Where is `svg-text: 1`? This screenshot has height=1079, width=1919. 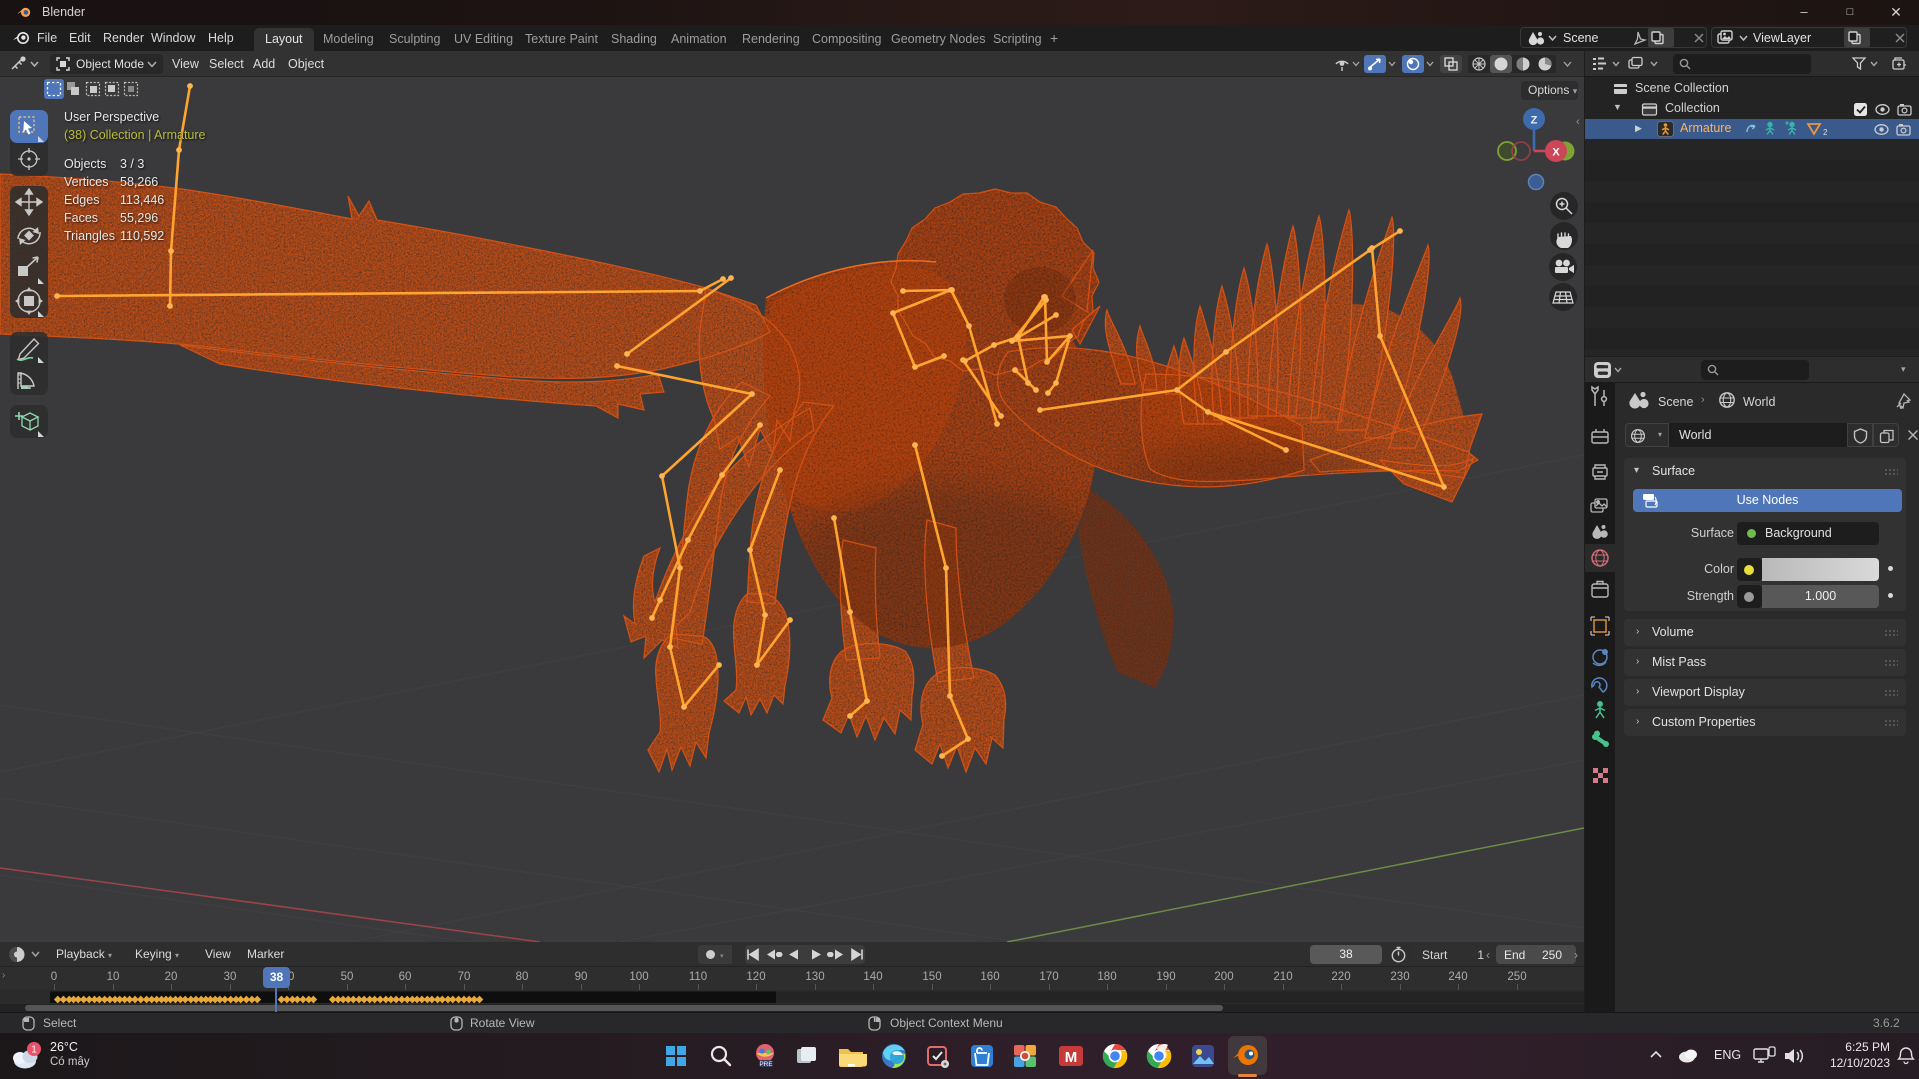 svg-text: 1 is located at coordinates (34, 1050).